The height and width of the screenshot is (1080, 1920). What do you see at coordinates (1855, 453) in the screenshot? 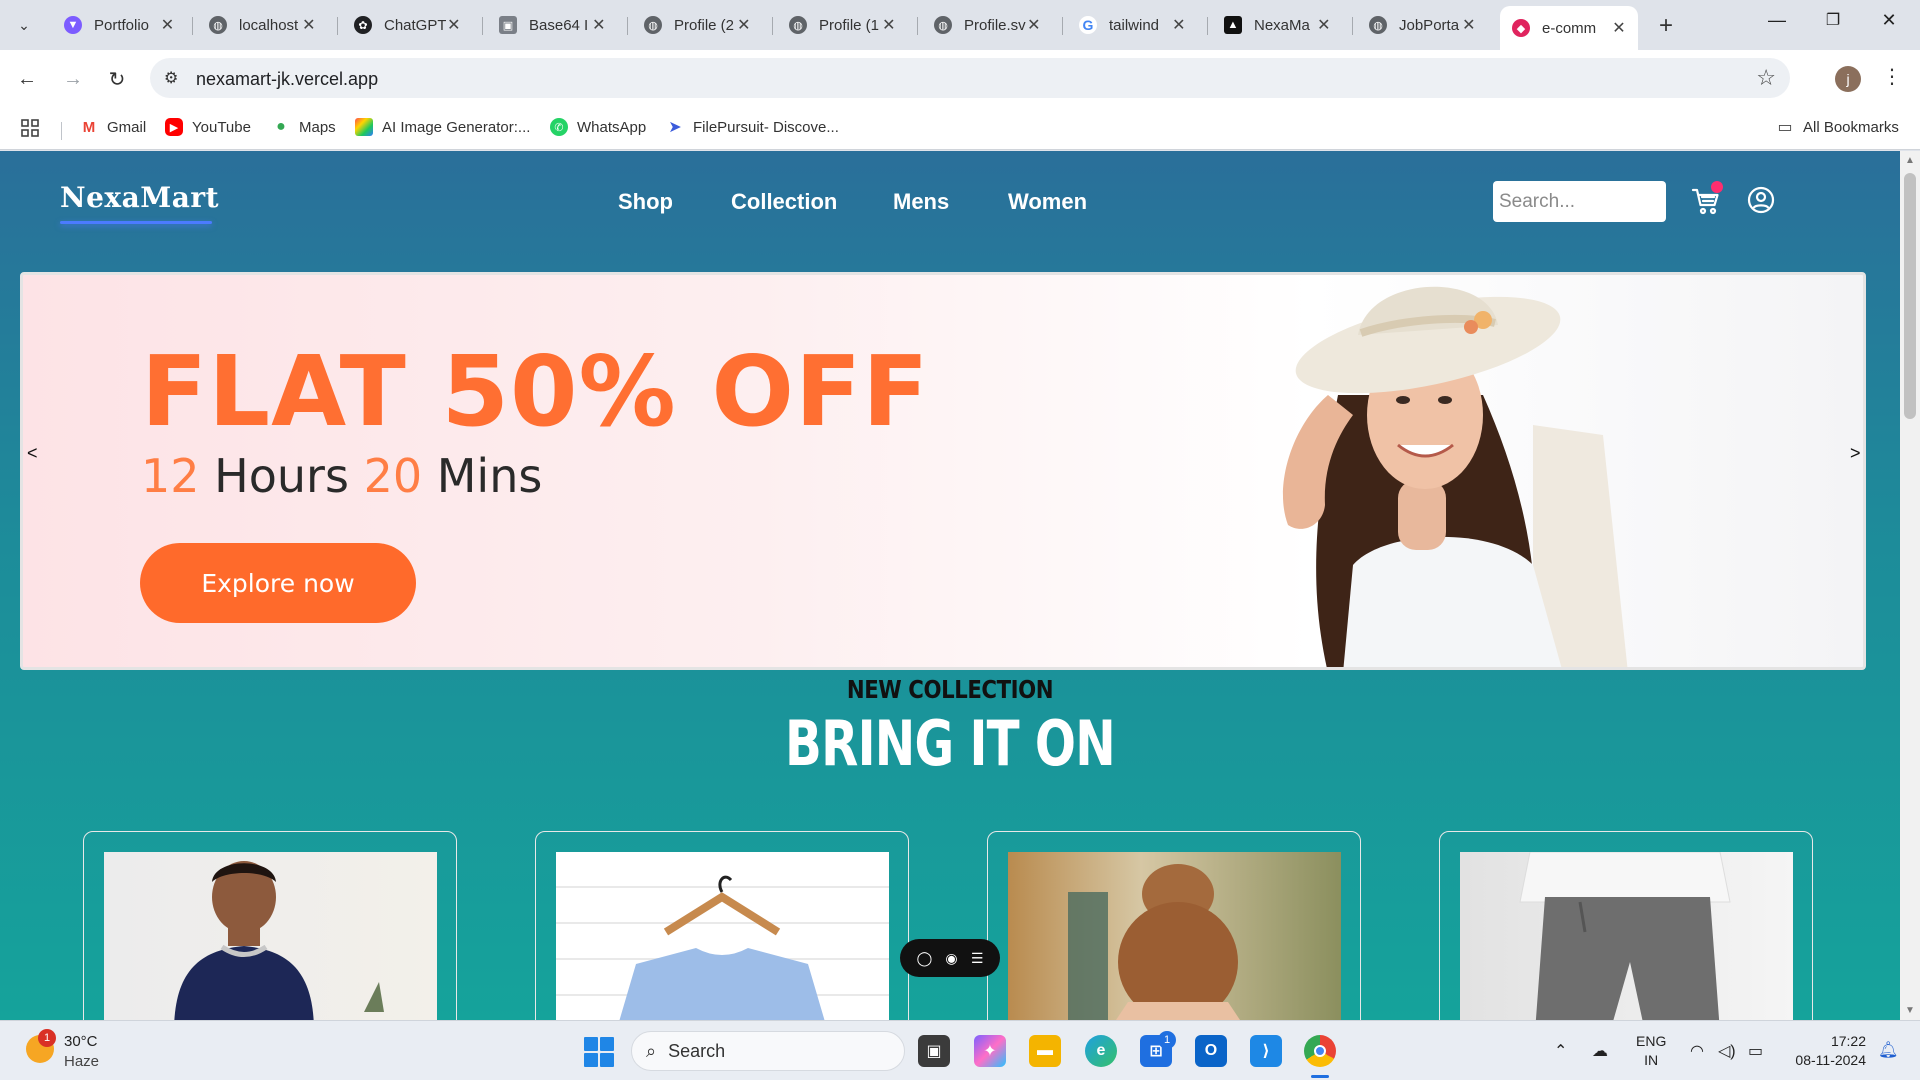
I see `carousel-next-button: >` at bounding box center [1855, 453].